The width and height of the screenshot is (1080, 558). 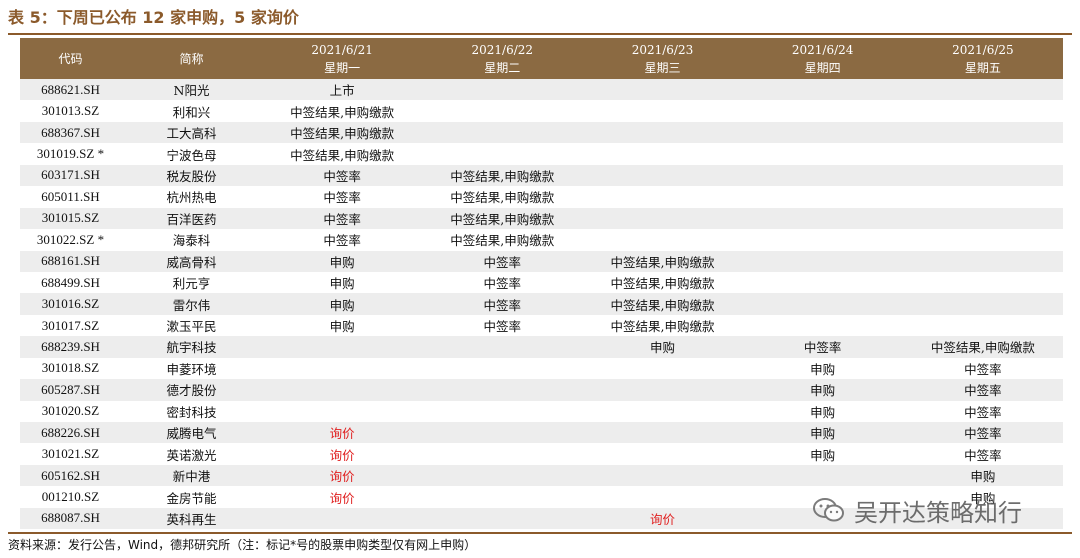 What do you see at coordinates (541, 390) in the screenshot?
I see `table-row: 605287.SH 德才股份 申购 中签率` at bounding box center [541, 390].